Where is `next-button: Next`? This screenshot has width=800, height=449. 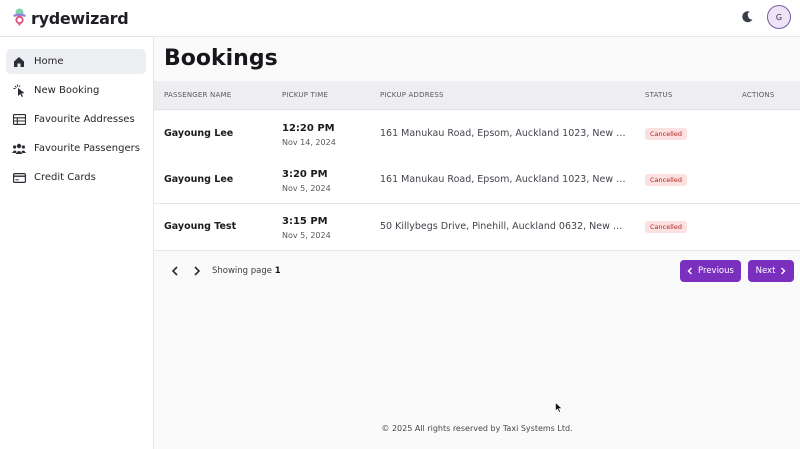
next-button: Next is located at coordinates (771, 271).